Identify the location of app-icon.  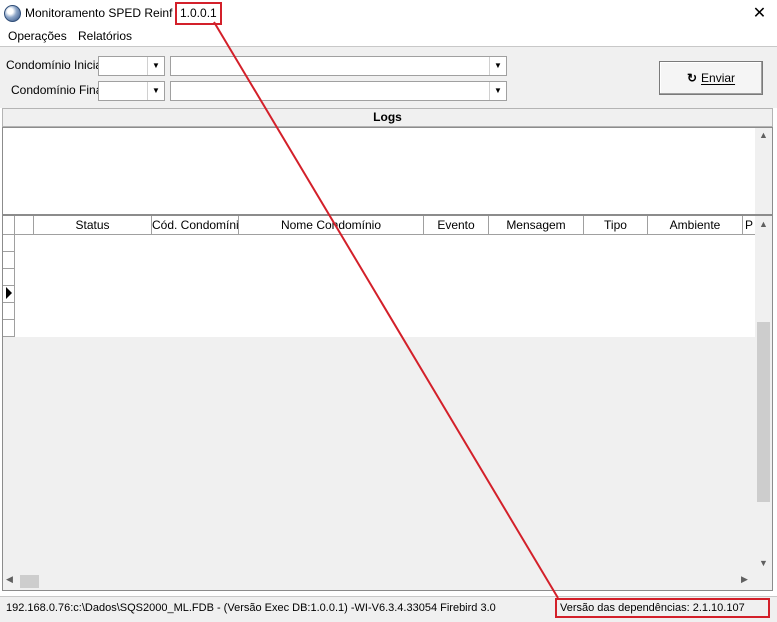
(12, 13).